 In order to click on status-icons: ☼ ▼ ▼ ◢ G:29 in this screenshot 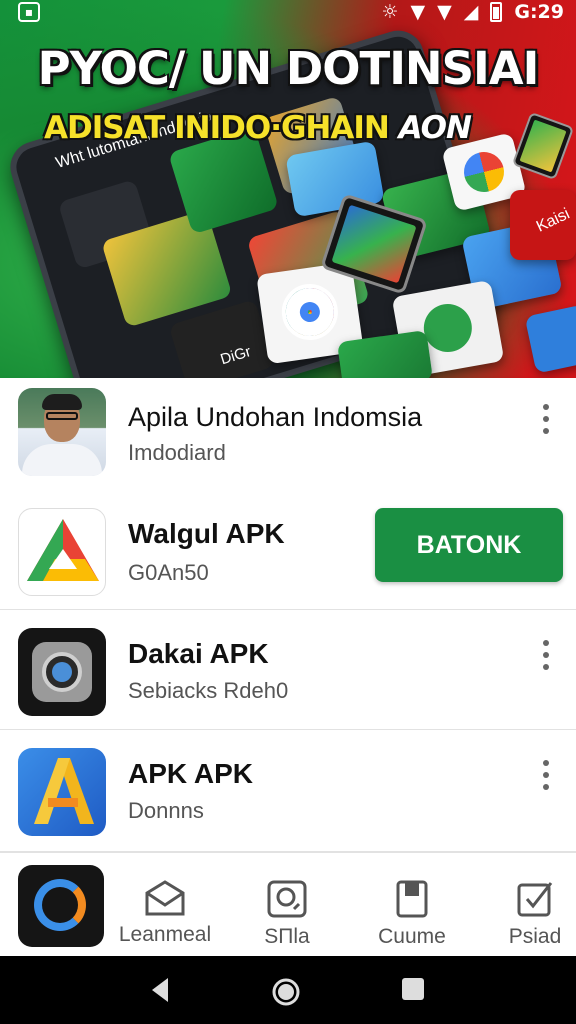, I will do `click(472, 12)`.